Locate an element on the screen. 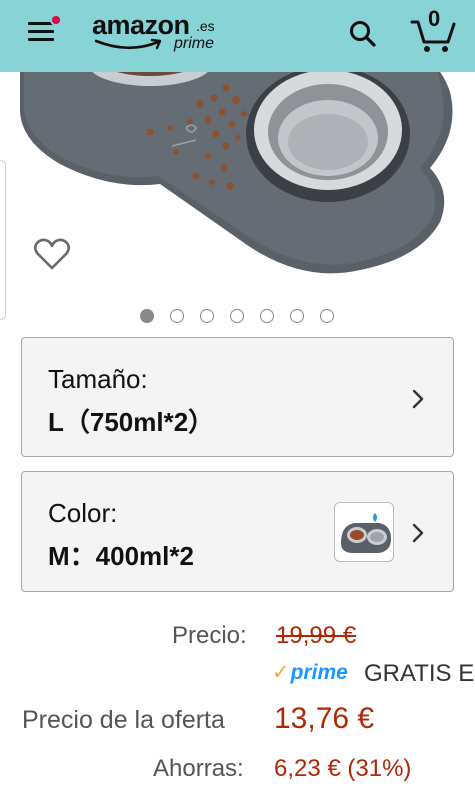 The height and width of the screenshot is (797, 475). smile-arrow-icon is located at coordinates (128, 44).